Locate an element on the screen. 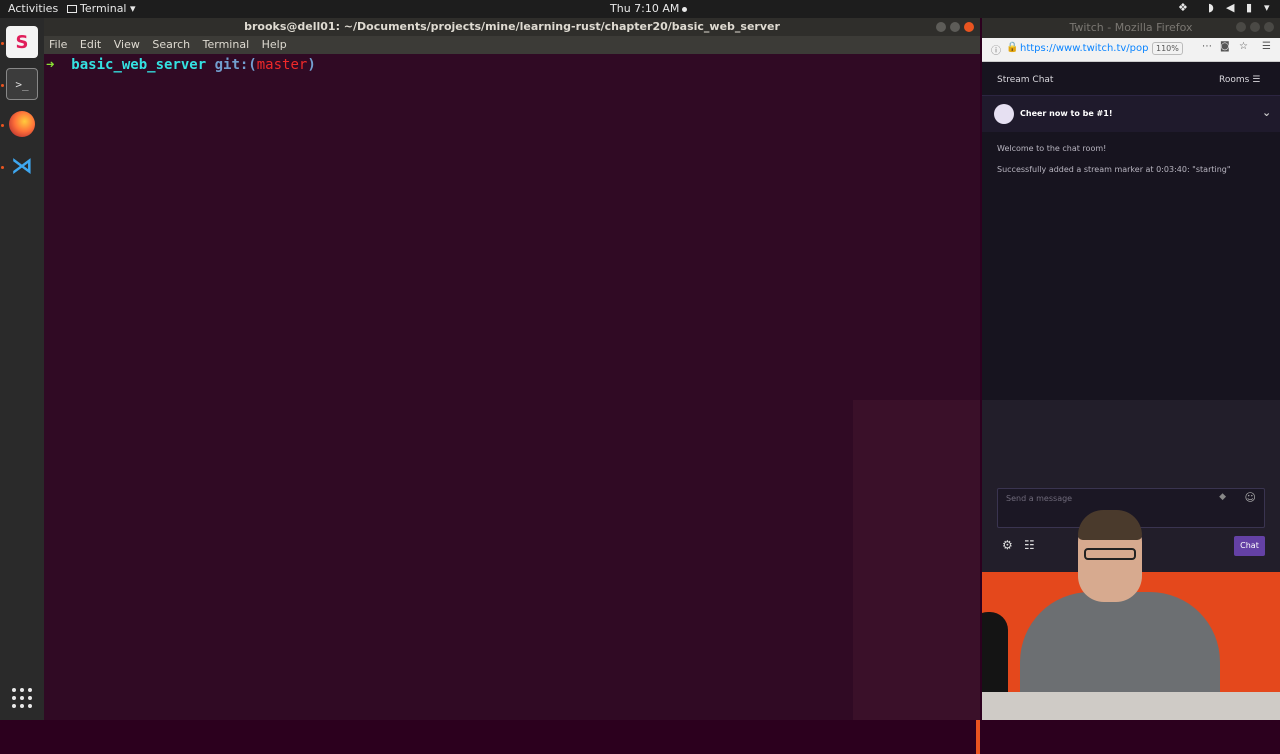  vscode-logo-glyph: ⋊ is located at coordinates (22, 166).